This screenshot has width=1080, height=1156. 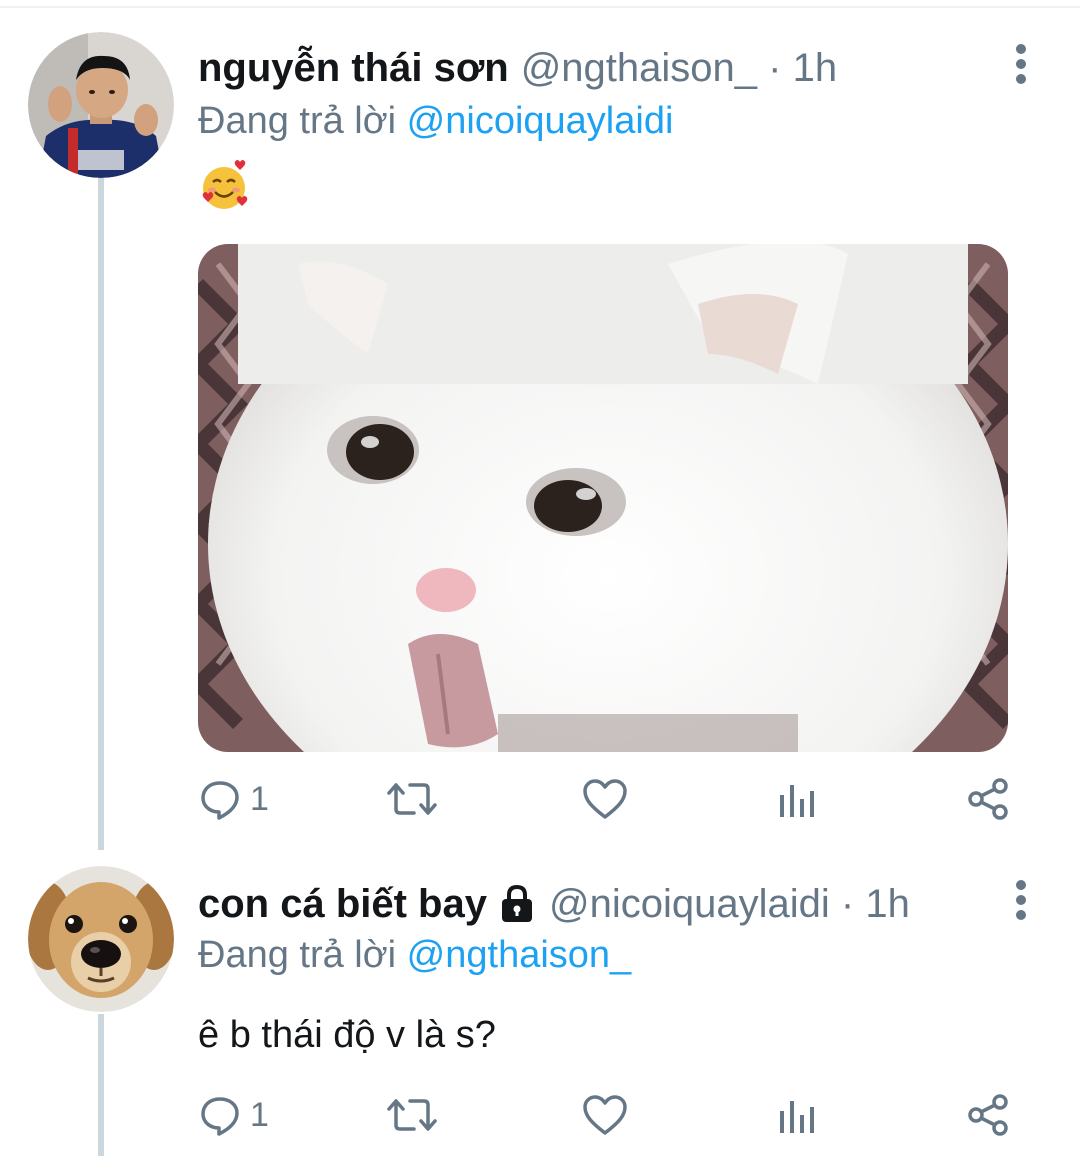 I want to click on display-name: nguyễn thái sơn, so click(x=353, y=68).